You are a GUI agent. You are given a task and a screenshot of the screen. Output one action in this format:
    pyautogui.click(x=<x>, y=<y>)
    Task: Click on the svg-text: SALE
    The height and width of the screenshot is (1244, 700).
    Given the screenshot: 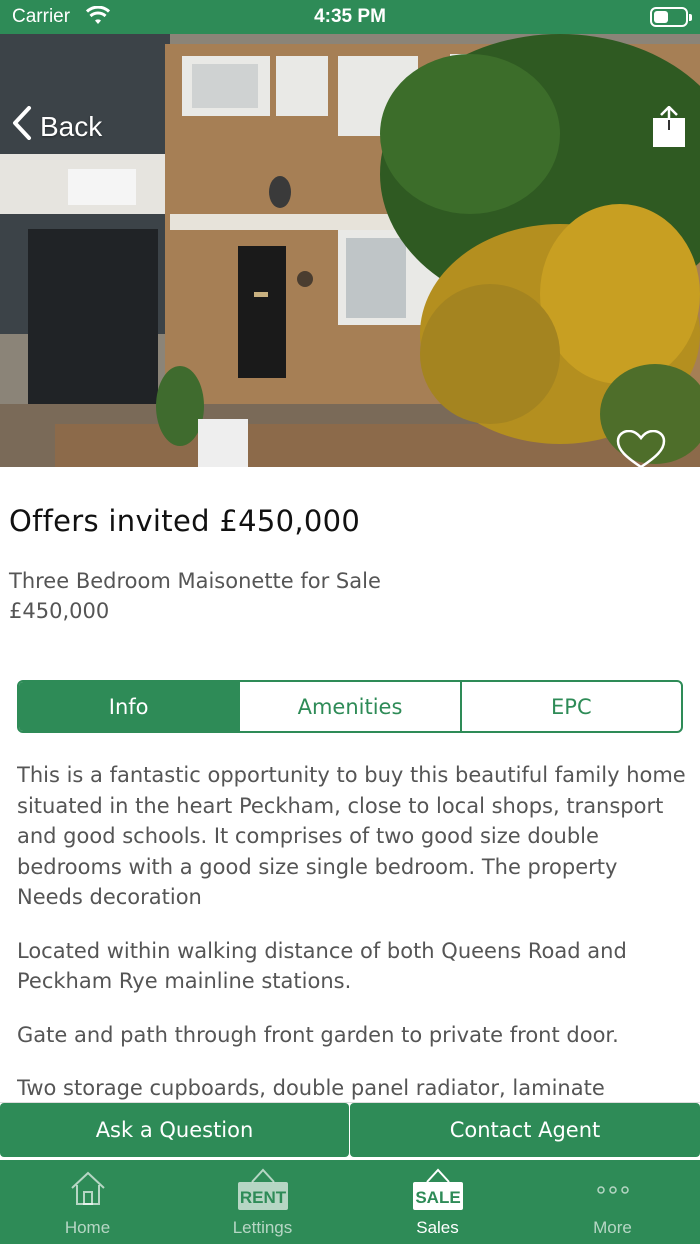 What is the action you would take?
    pyautogui.click(x=437, y=1197)
    